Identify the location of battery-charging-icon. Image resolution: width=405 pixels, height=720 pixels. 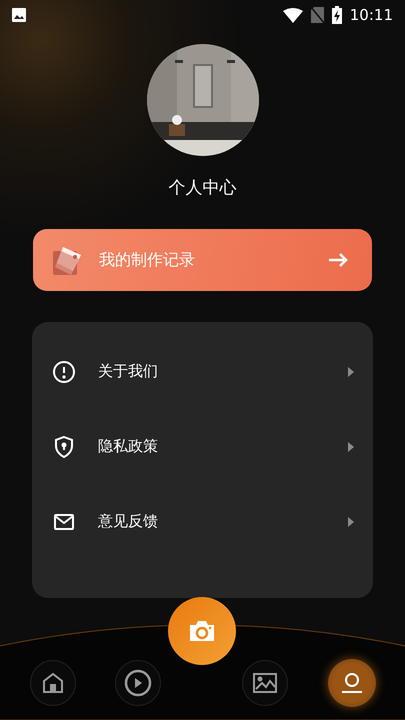
(337, 15).